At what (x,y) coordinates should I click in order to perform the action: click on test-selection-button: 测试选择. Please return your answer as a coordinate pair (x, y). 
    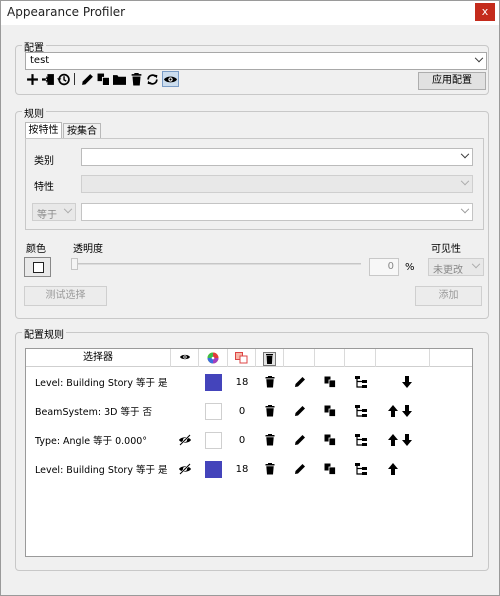
    Looking at the image, I should click on (65, 296).